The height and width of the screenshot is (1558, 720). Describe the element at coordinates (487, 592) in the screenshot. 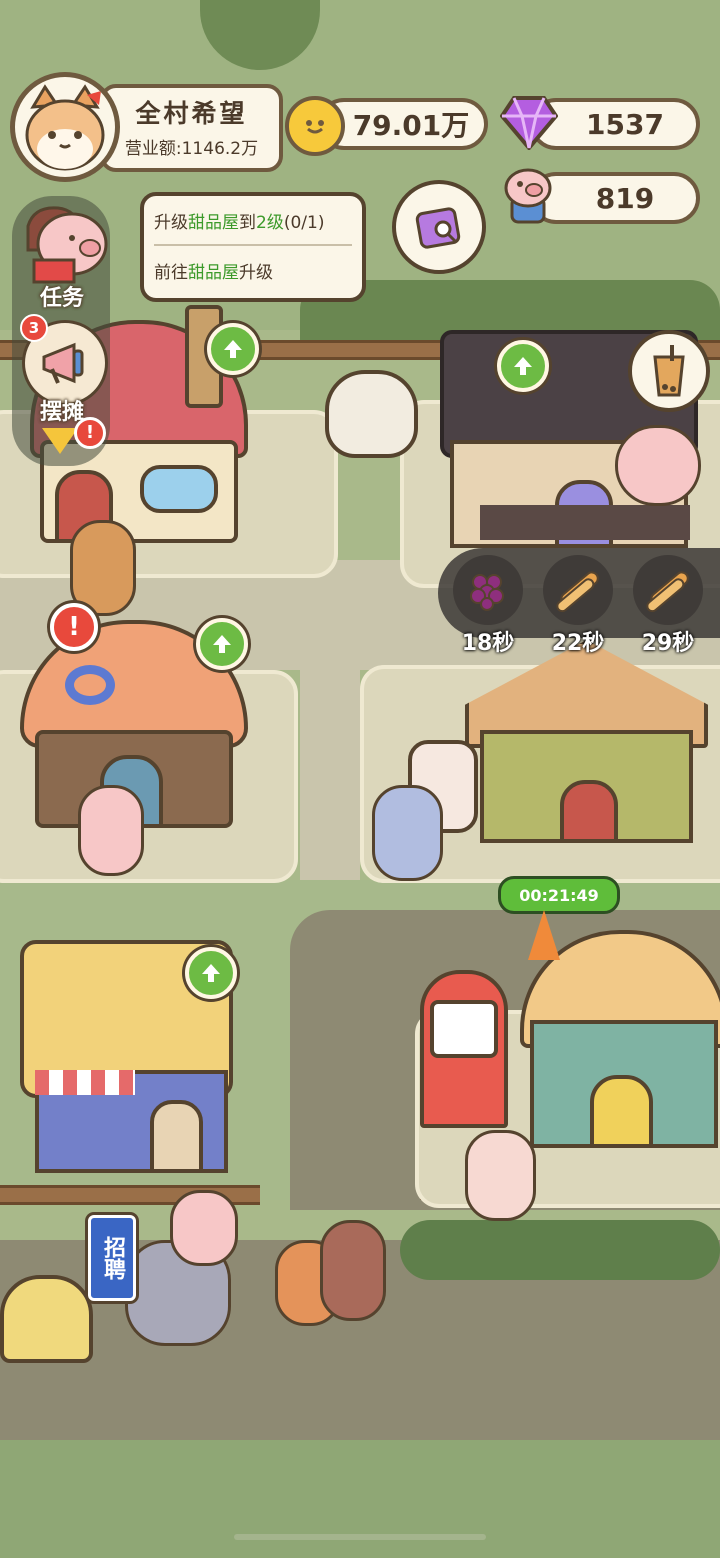

I see `grape-icon` at that location.